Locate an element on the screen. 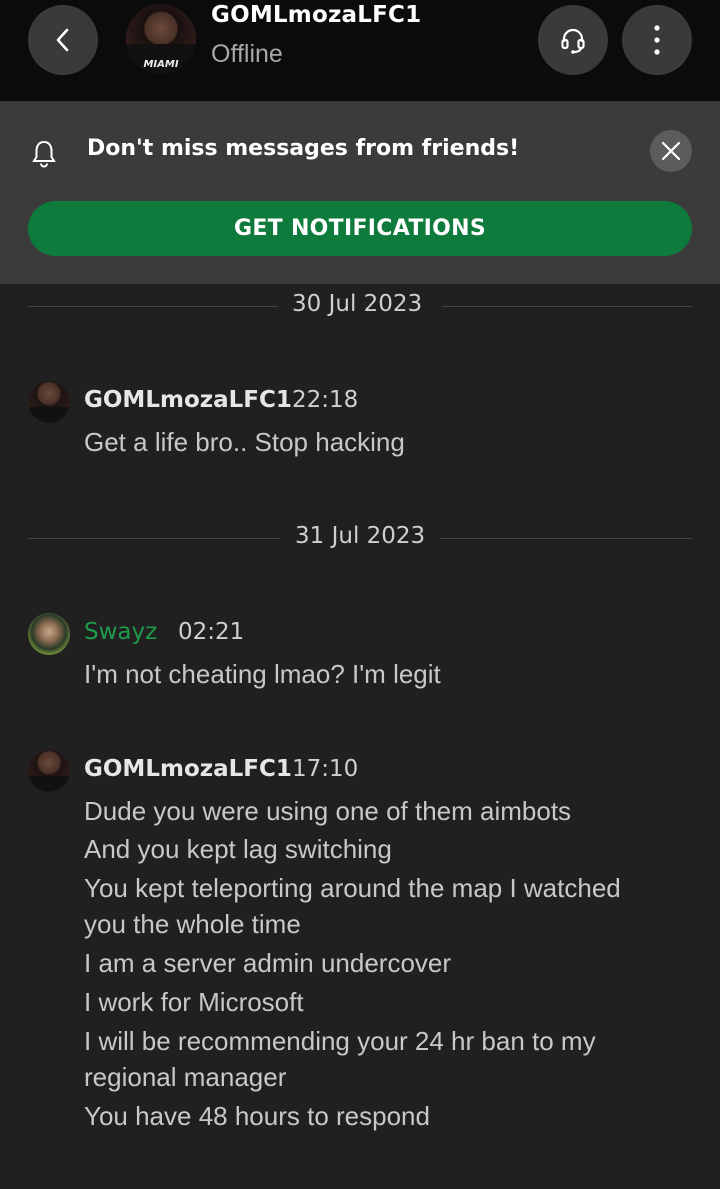 The height and width of the screenshot is (1189, 720). message-text: Get a life bro.. Stop hacking is located at coordinates (244, 442).